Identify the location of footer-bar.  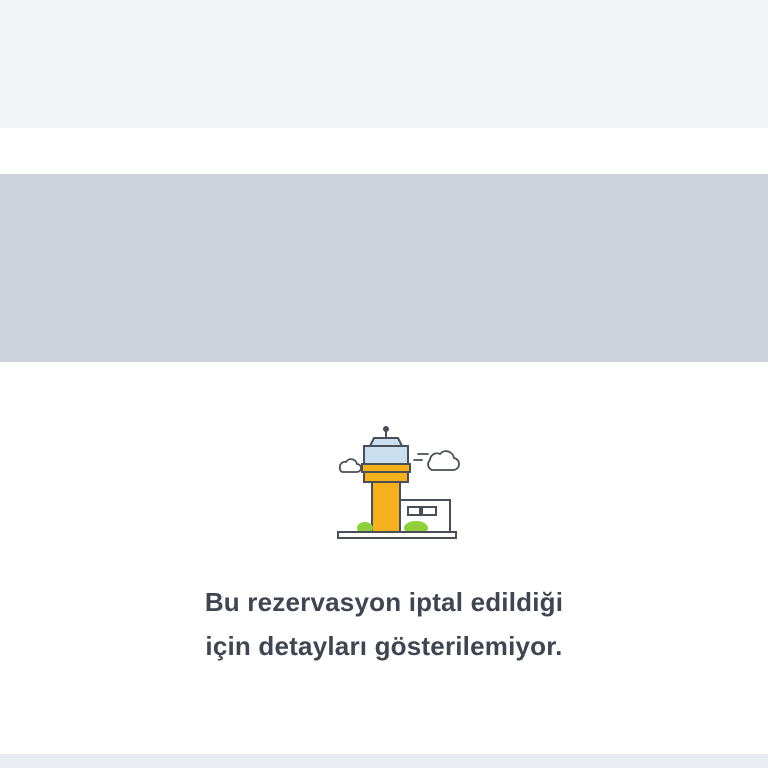
(384, 761).